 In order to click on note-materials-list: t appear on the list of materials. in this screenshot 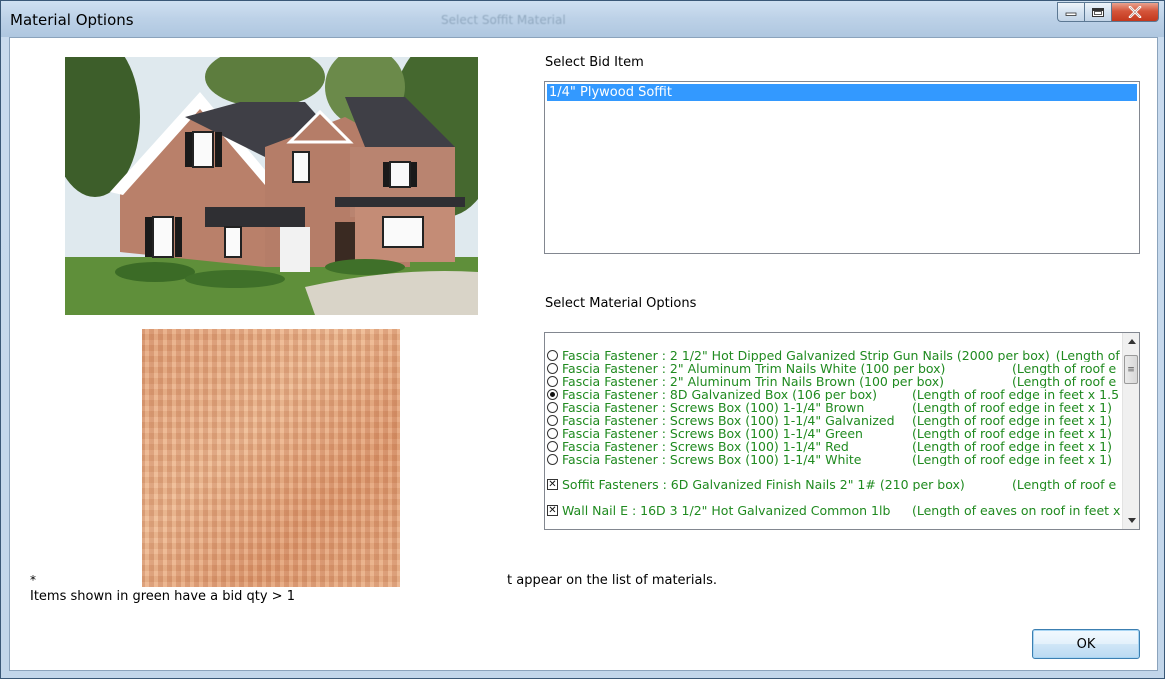, I will do `click(612, 580)`.